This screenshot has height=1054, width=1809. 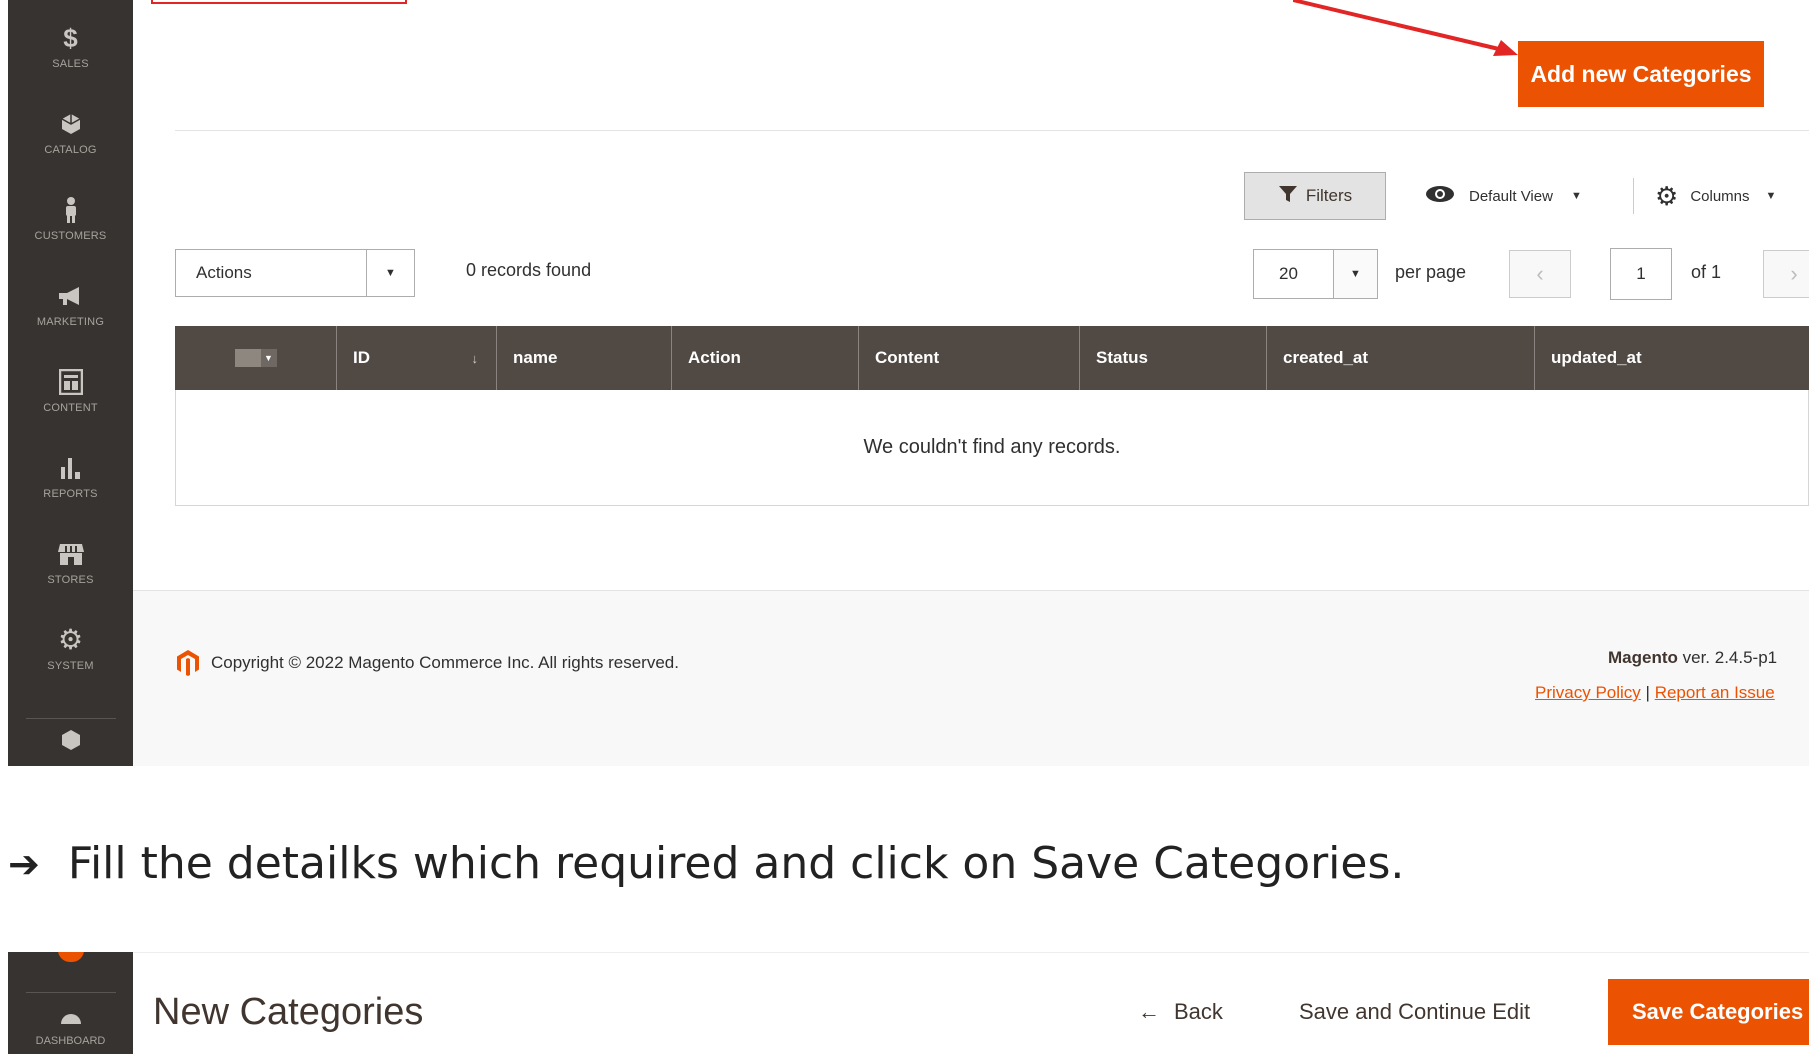 What do you see at coordinates (529, 270) in the screenshot?
I see `records-count: 0 records found` at bounding box center [529, 270].